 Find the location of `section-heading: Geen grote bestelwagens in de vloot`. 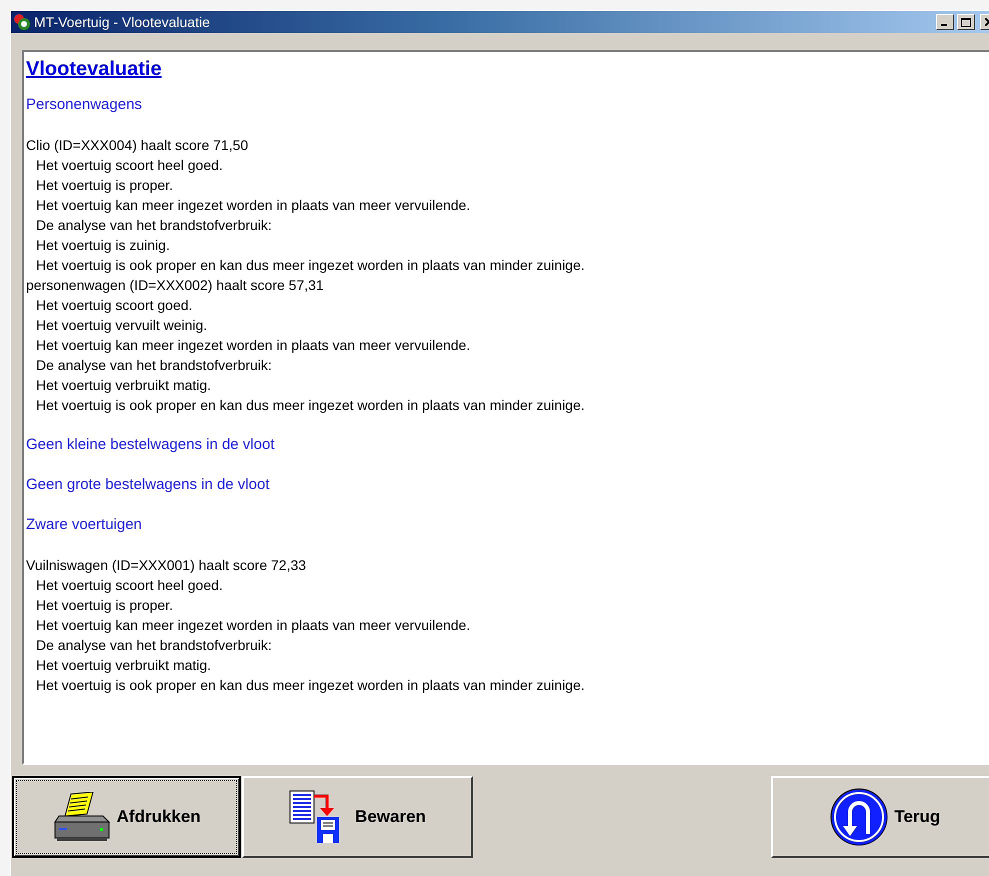

section-heading: Geen grote bestelwagens in de vloot is located at coordinates (148, 485).